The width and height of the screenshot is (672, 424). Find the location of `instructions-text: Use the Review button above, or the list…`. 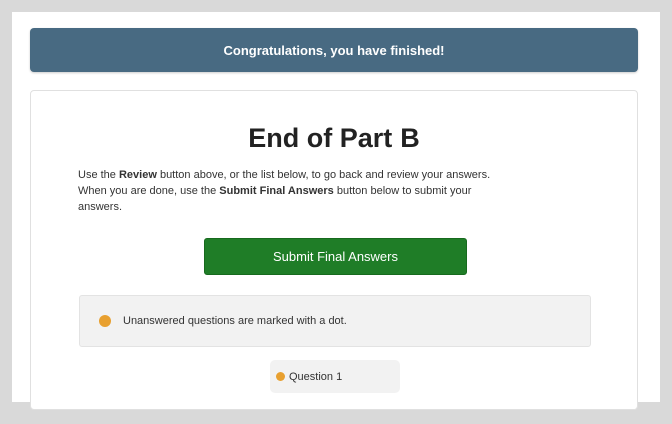

instructions-text: Use the Review button above, or the list… is located at coordinates (333, 191).